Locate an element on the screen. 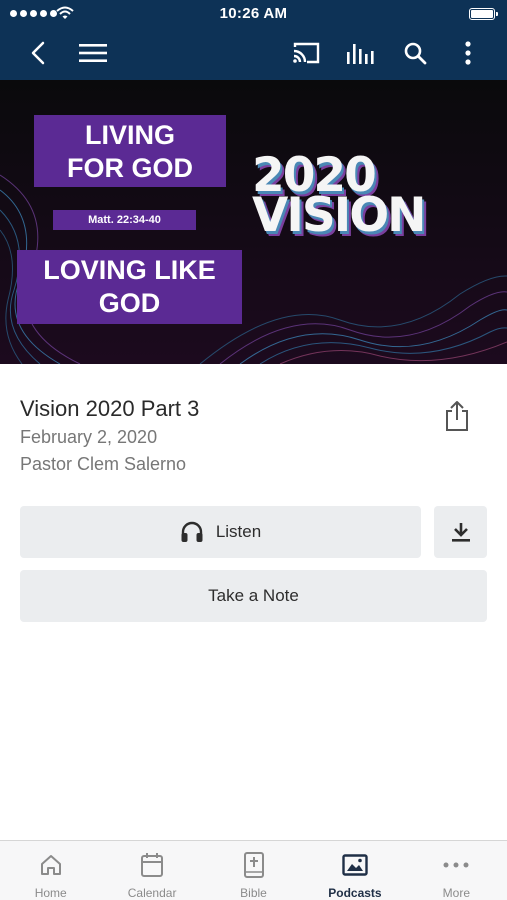 The width and height of the screenshot is (507, 900). equalizer-icon is located at coordinates (360, 54).